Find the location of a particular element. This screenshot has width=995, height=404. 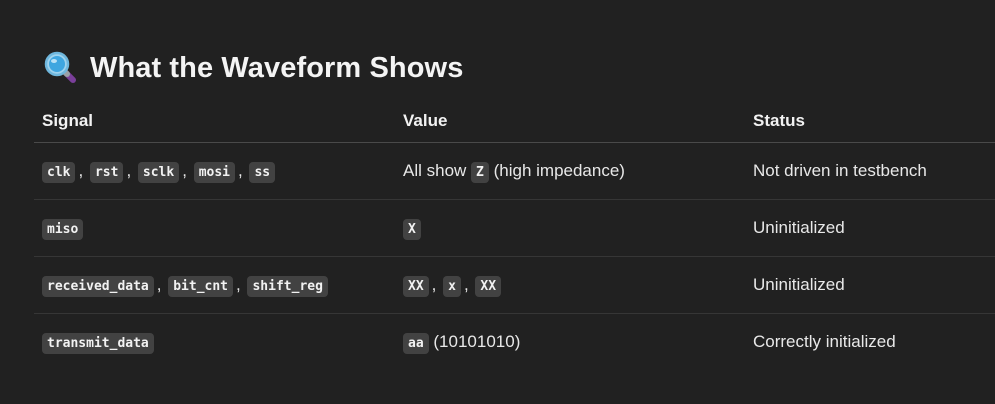

signal-code: rst is located at coordinates (106, 172).